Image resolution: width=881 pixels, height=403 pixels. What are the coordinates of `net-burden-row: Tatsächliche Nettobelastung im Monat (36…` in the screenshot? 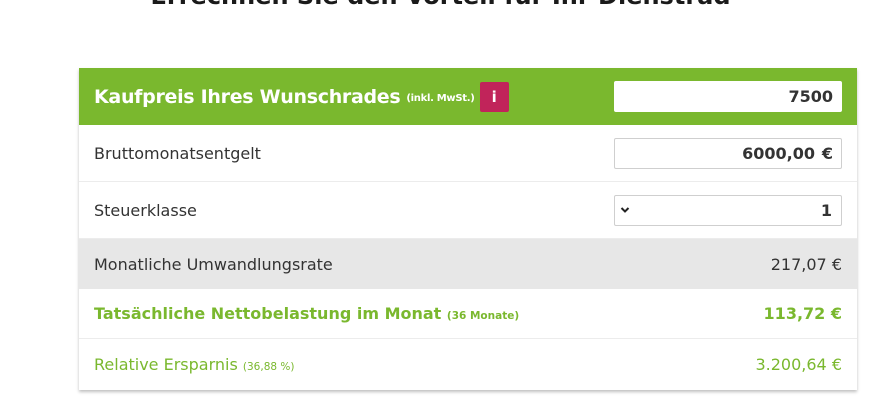 It's located at (468, 314).